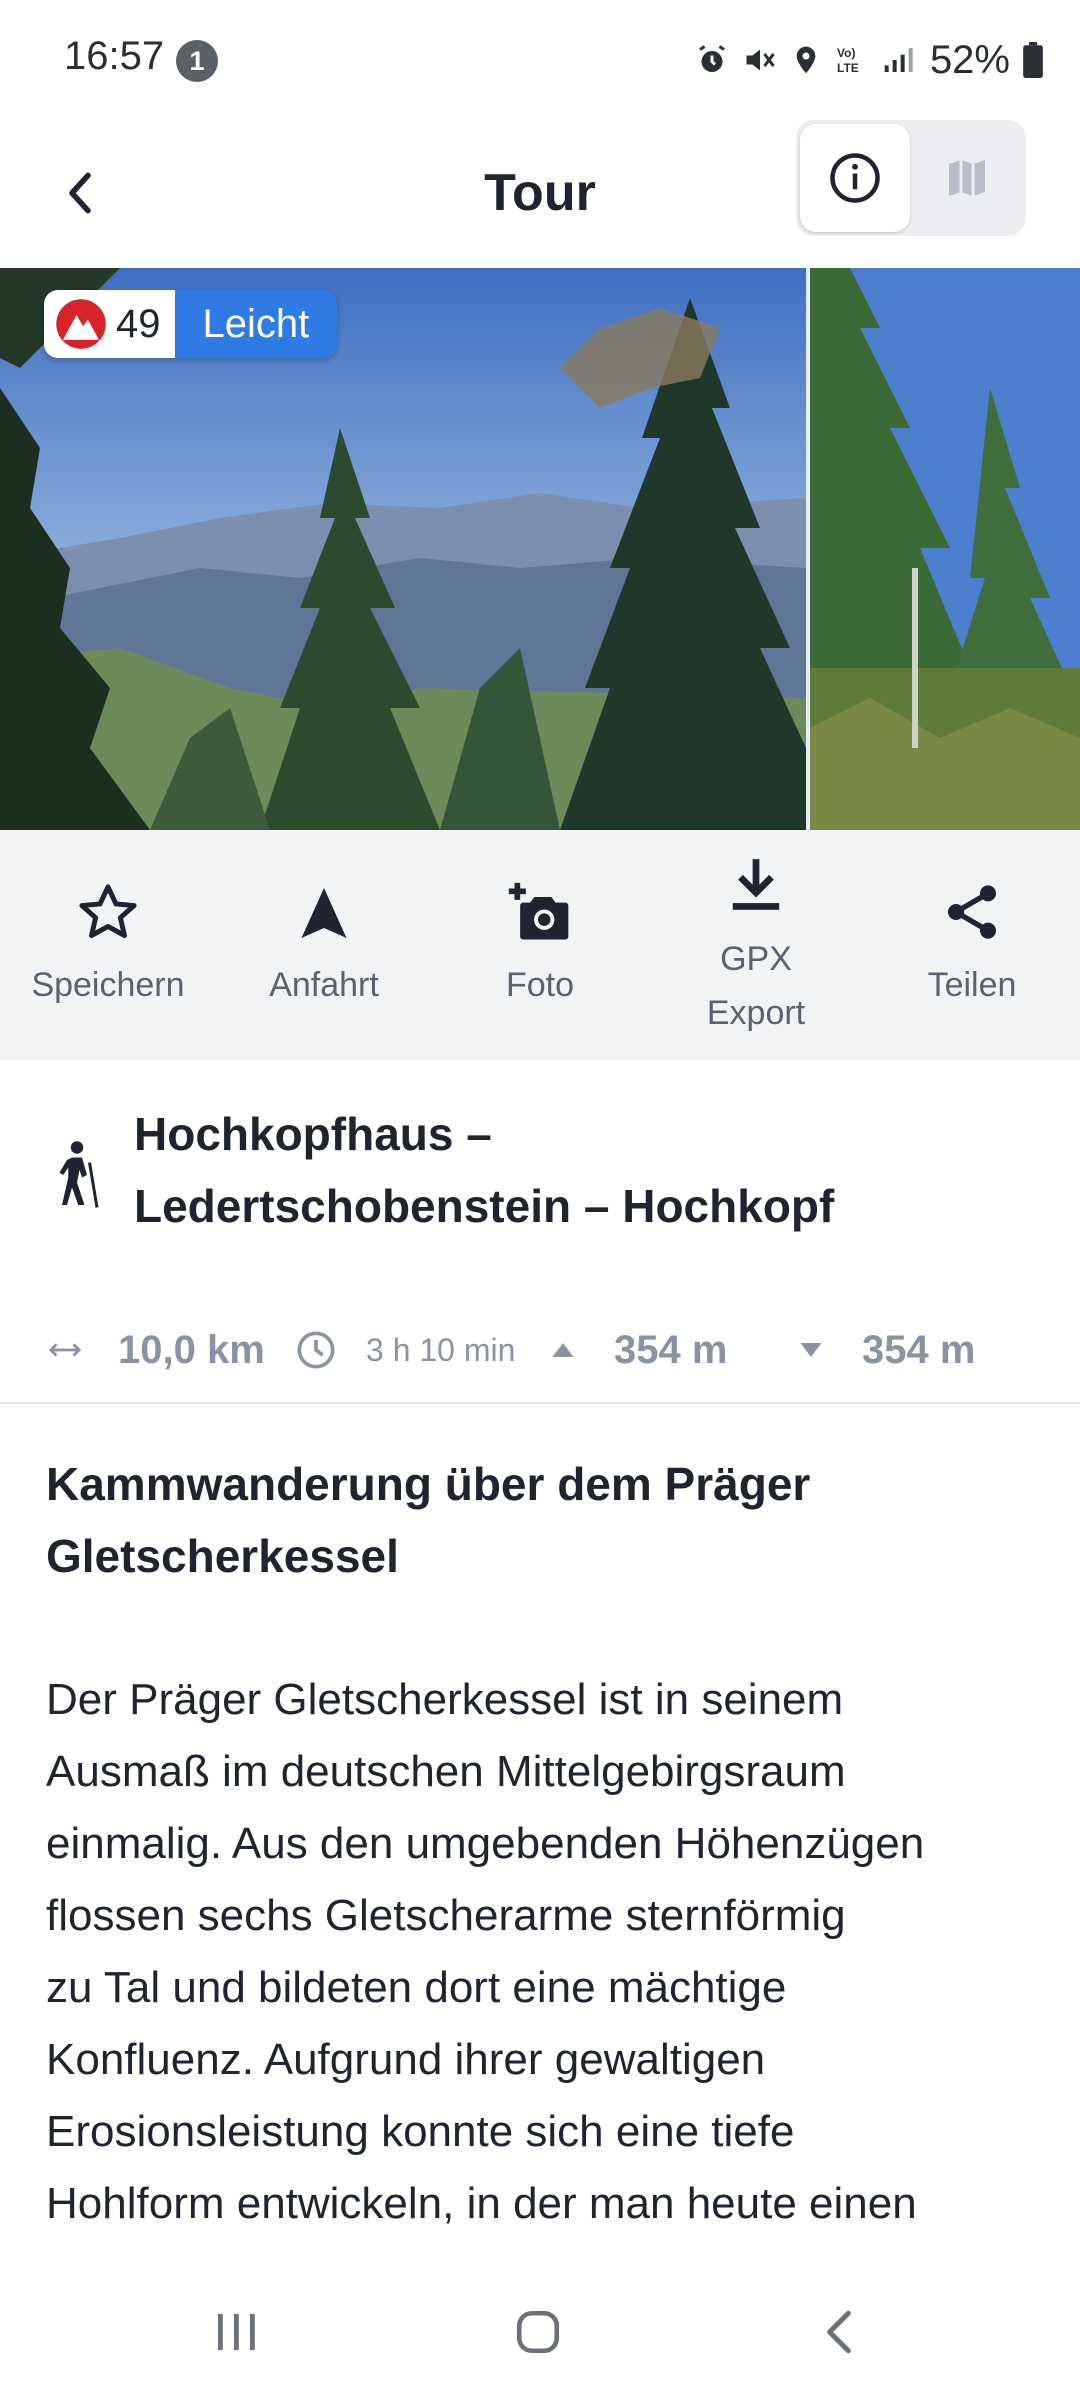  I want to click on home-icon, so click(538, 2332).